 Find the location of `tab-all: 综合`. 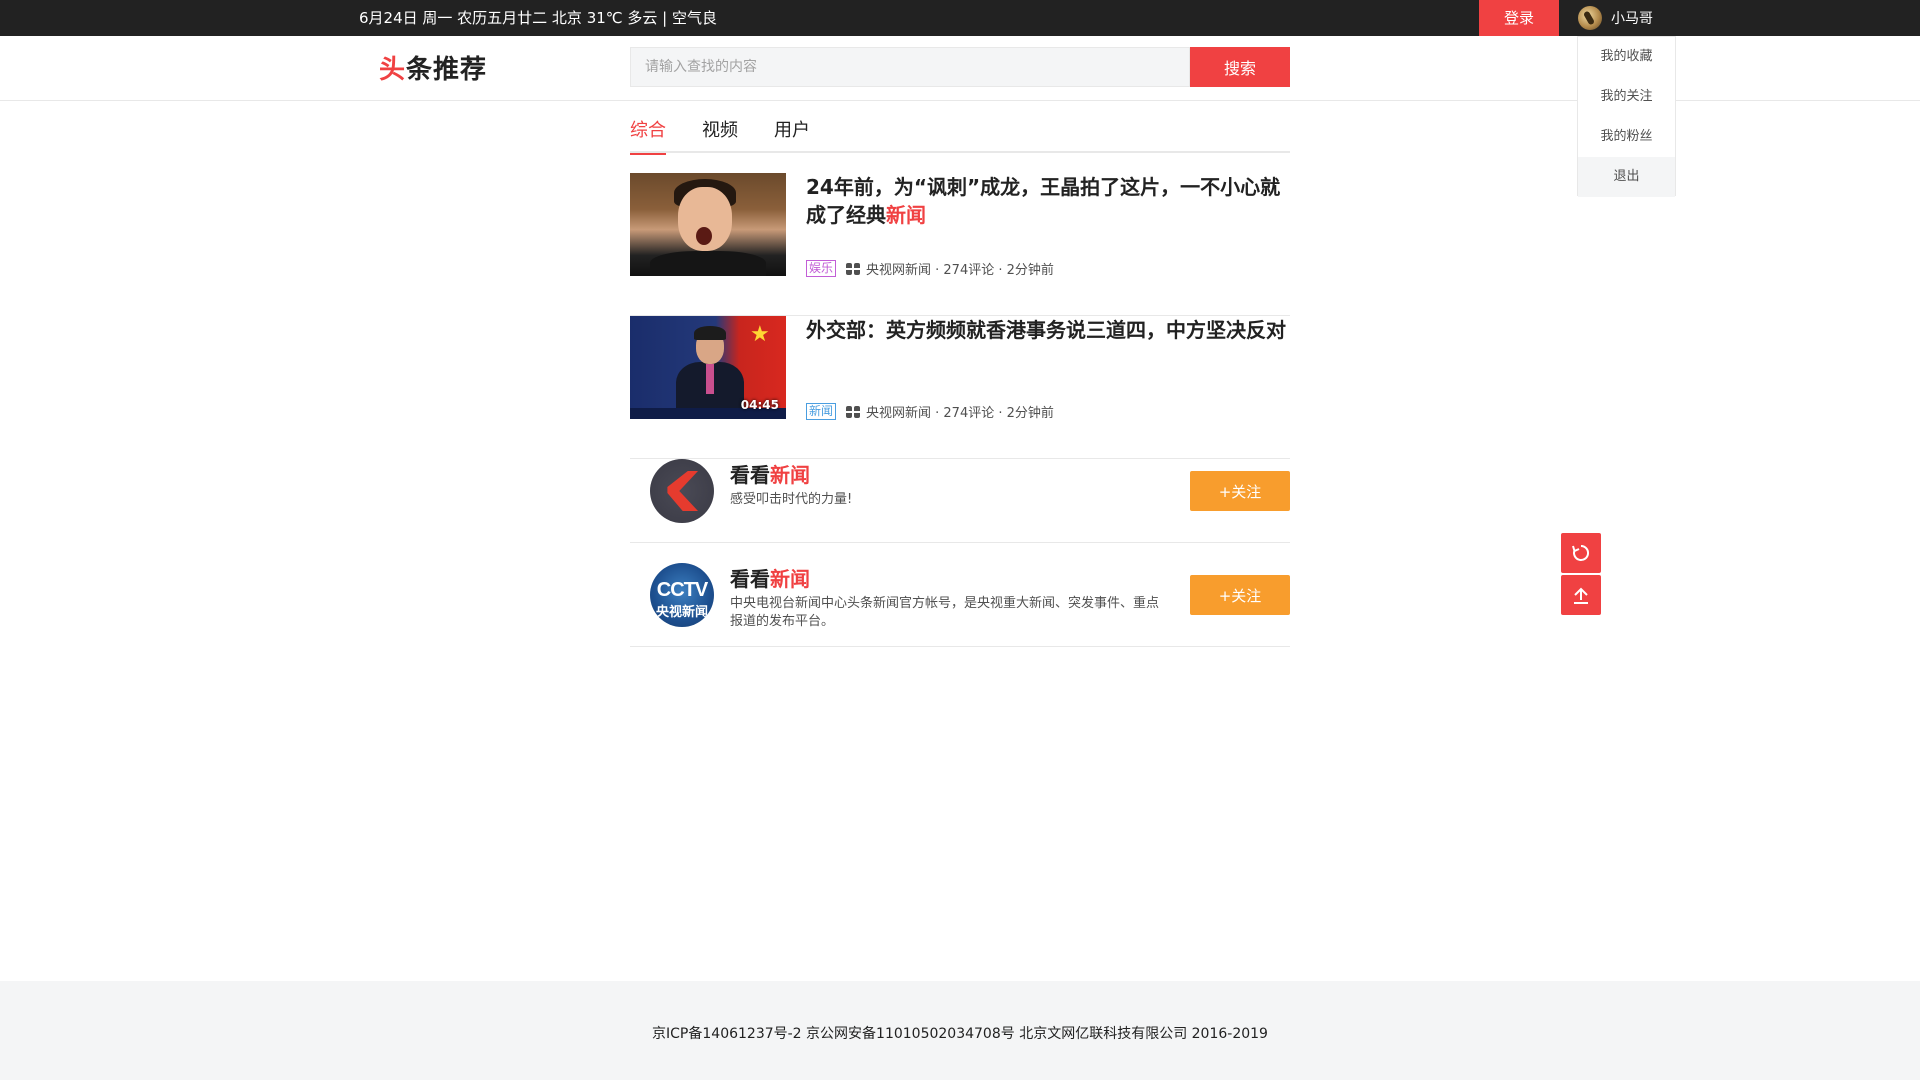

tab-all: 综合 is located at coordinates (648, 135).